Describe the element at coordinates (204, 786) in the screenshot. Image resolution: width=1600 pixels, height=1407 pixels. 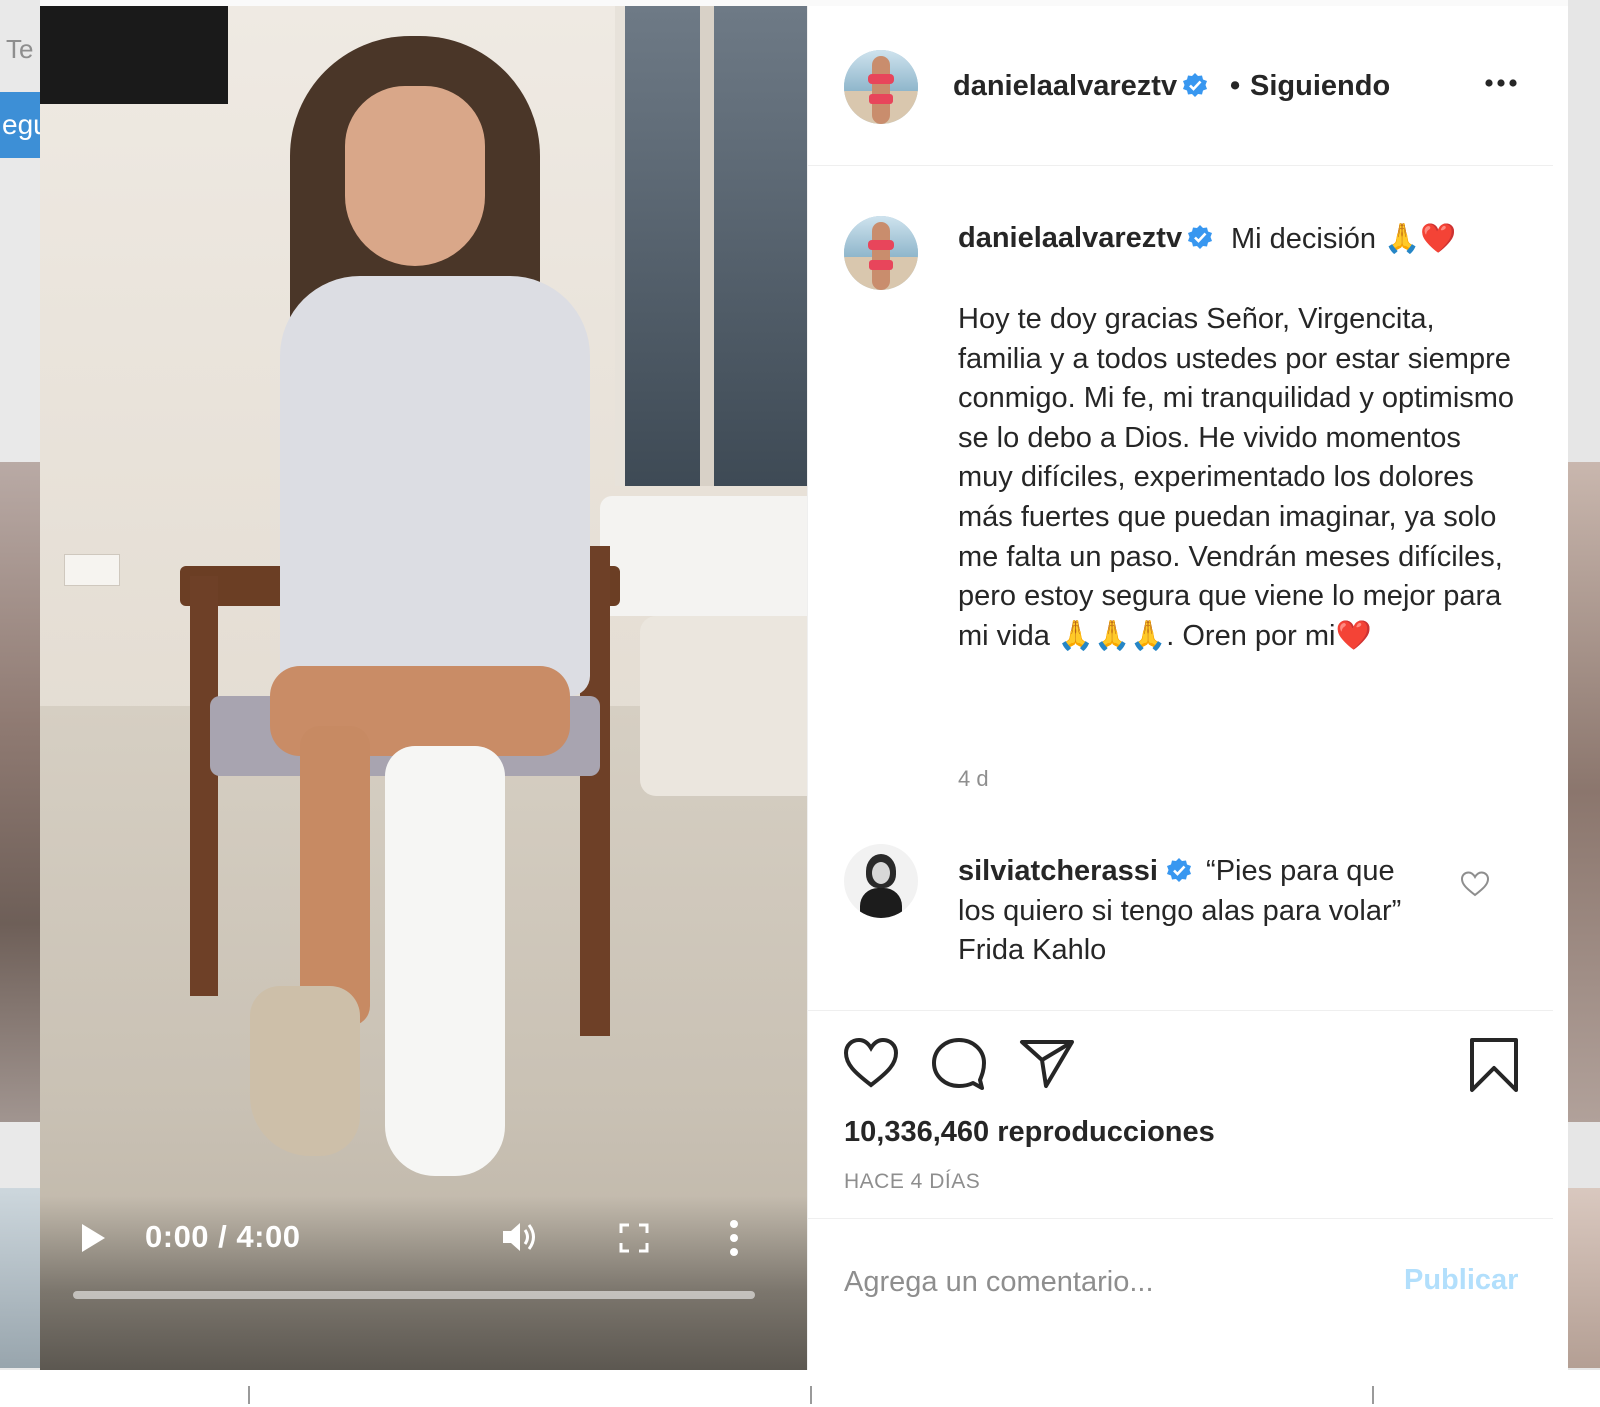
I see `video-scene-chair-leg` at that location.